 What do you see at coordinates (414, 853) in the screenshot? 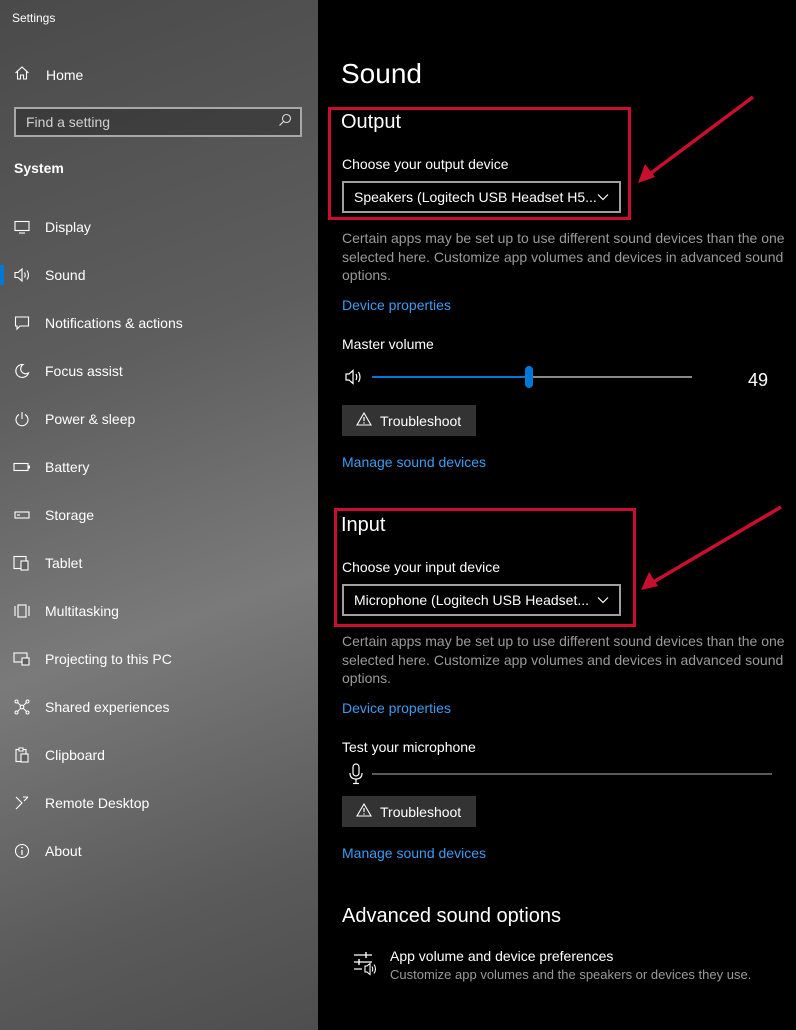
I see `input-manage-devices-link: Manage sound devices` at bounding box center [414, 853].